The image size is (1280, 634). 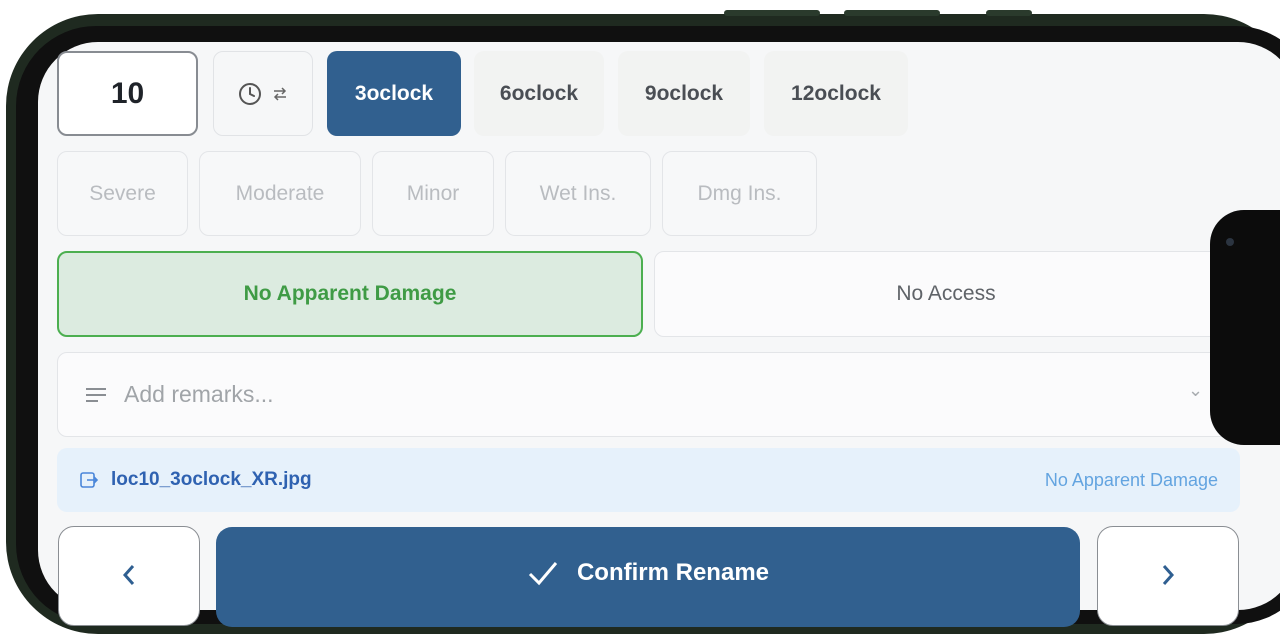 What do you see at coordinates (1195, 390) in the screenshot?
I see `chevron-down-icon: ⌄` at bounding box center [1195, 390].